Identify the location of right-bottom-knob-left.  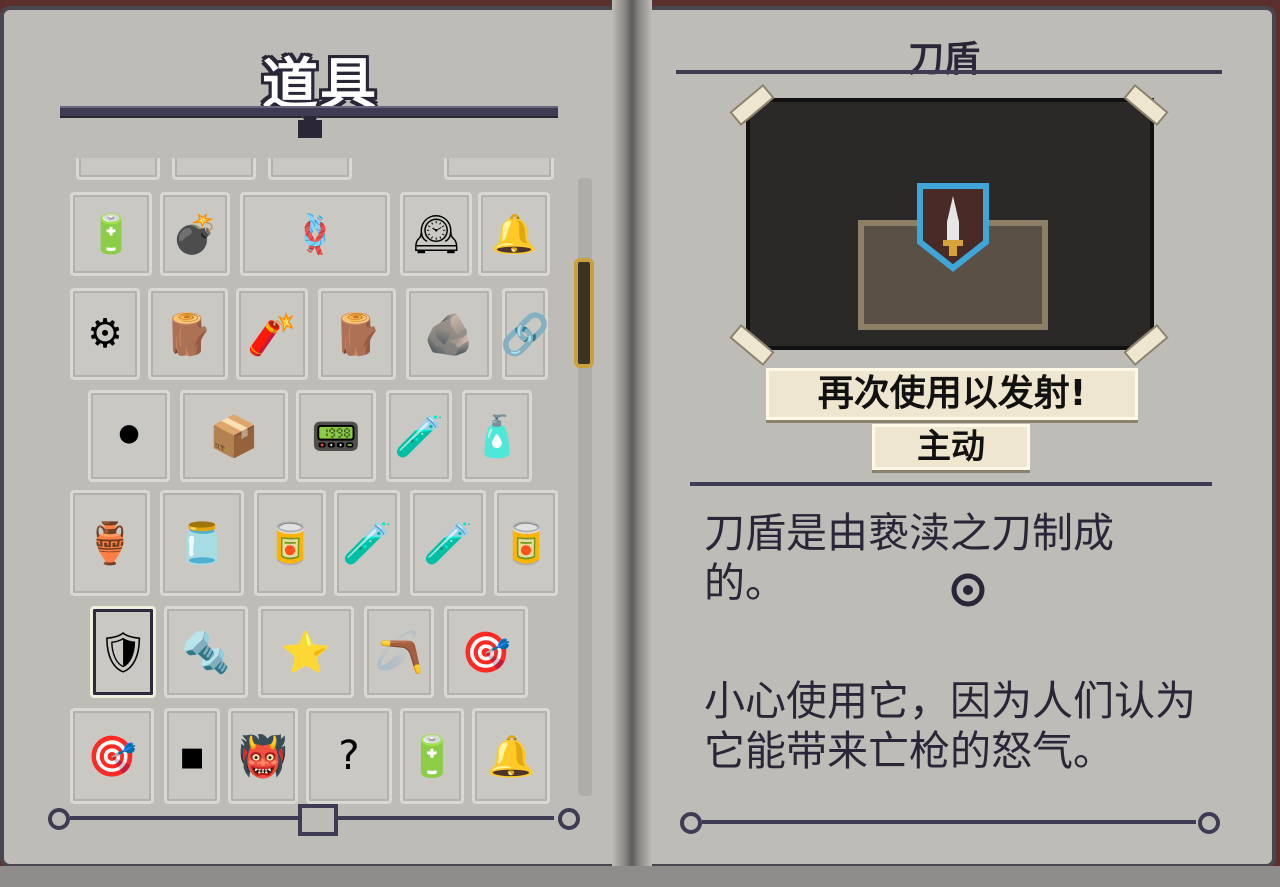
(691, 823).